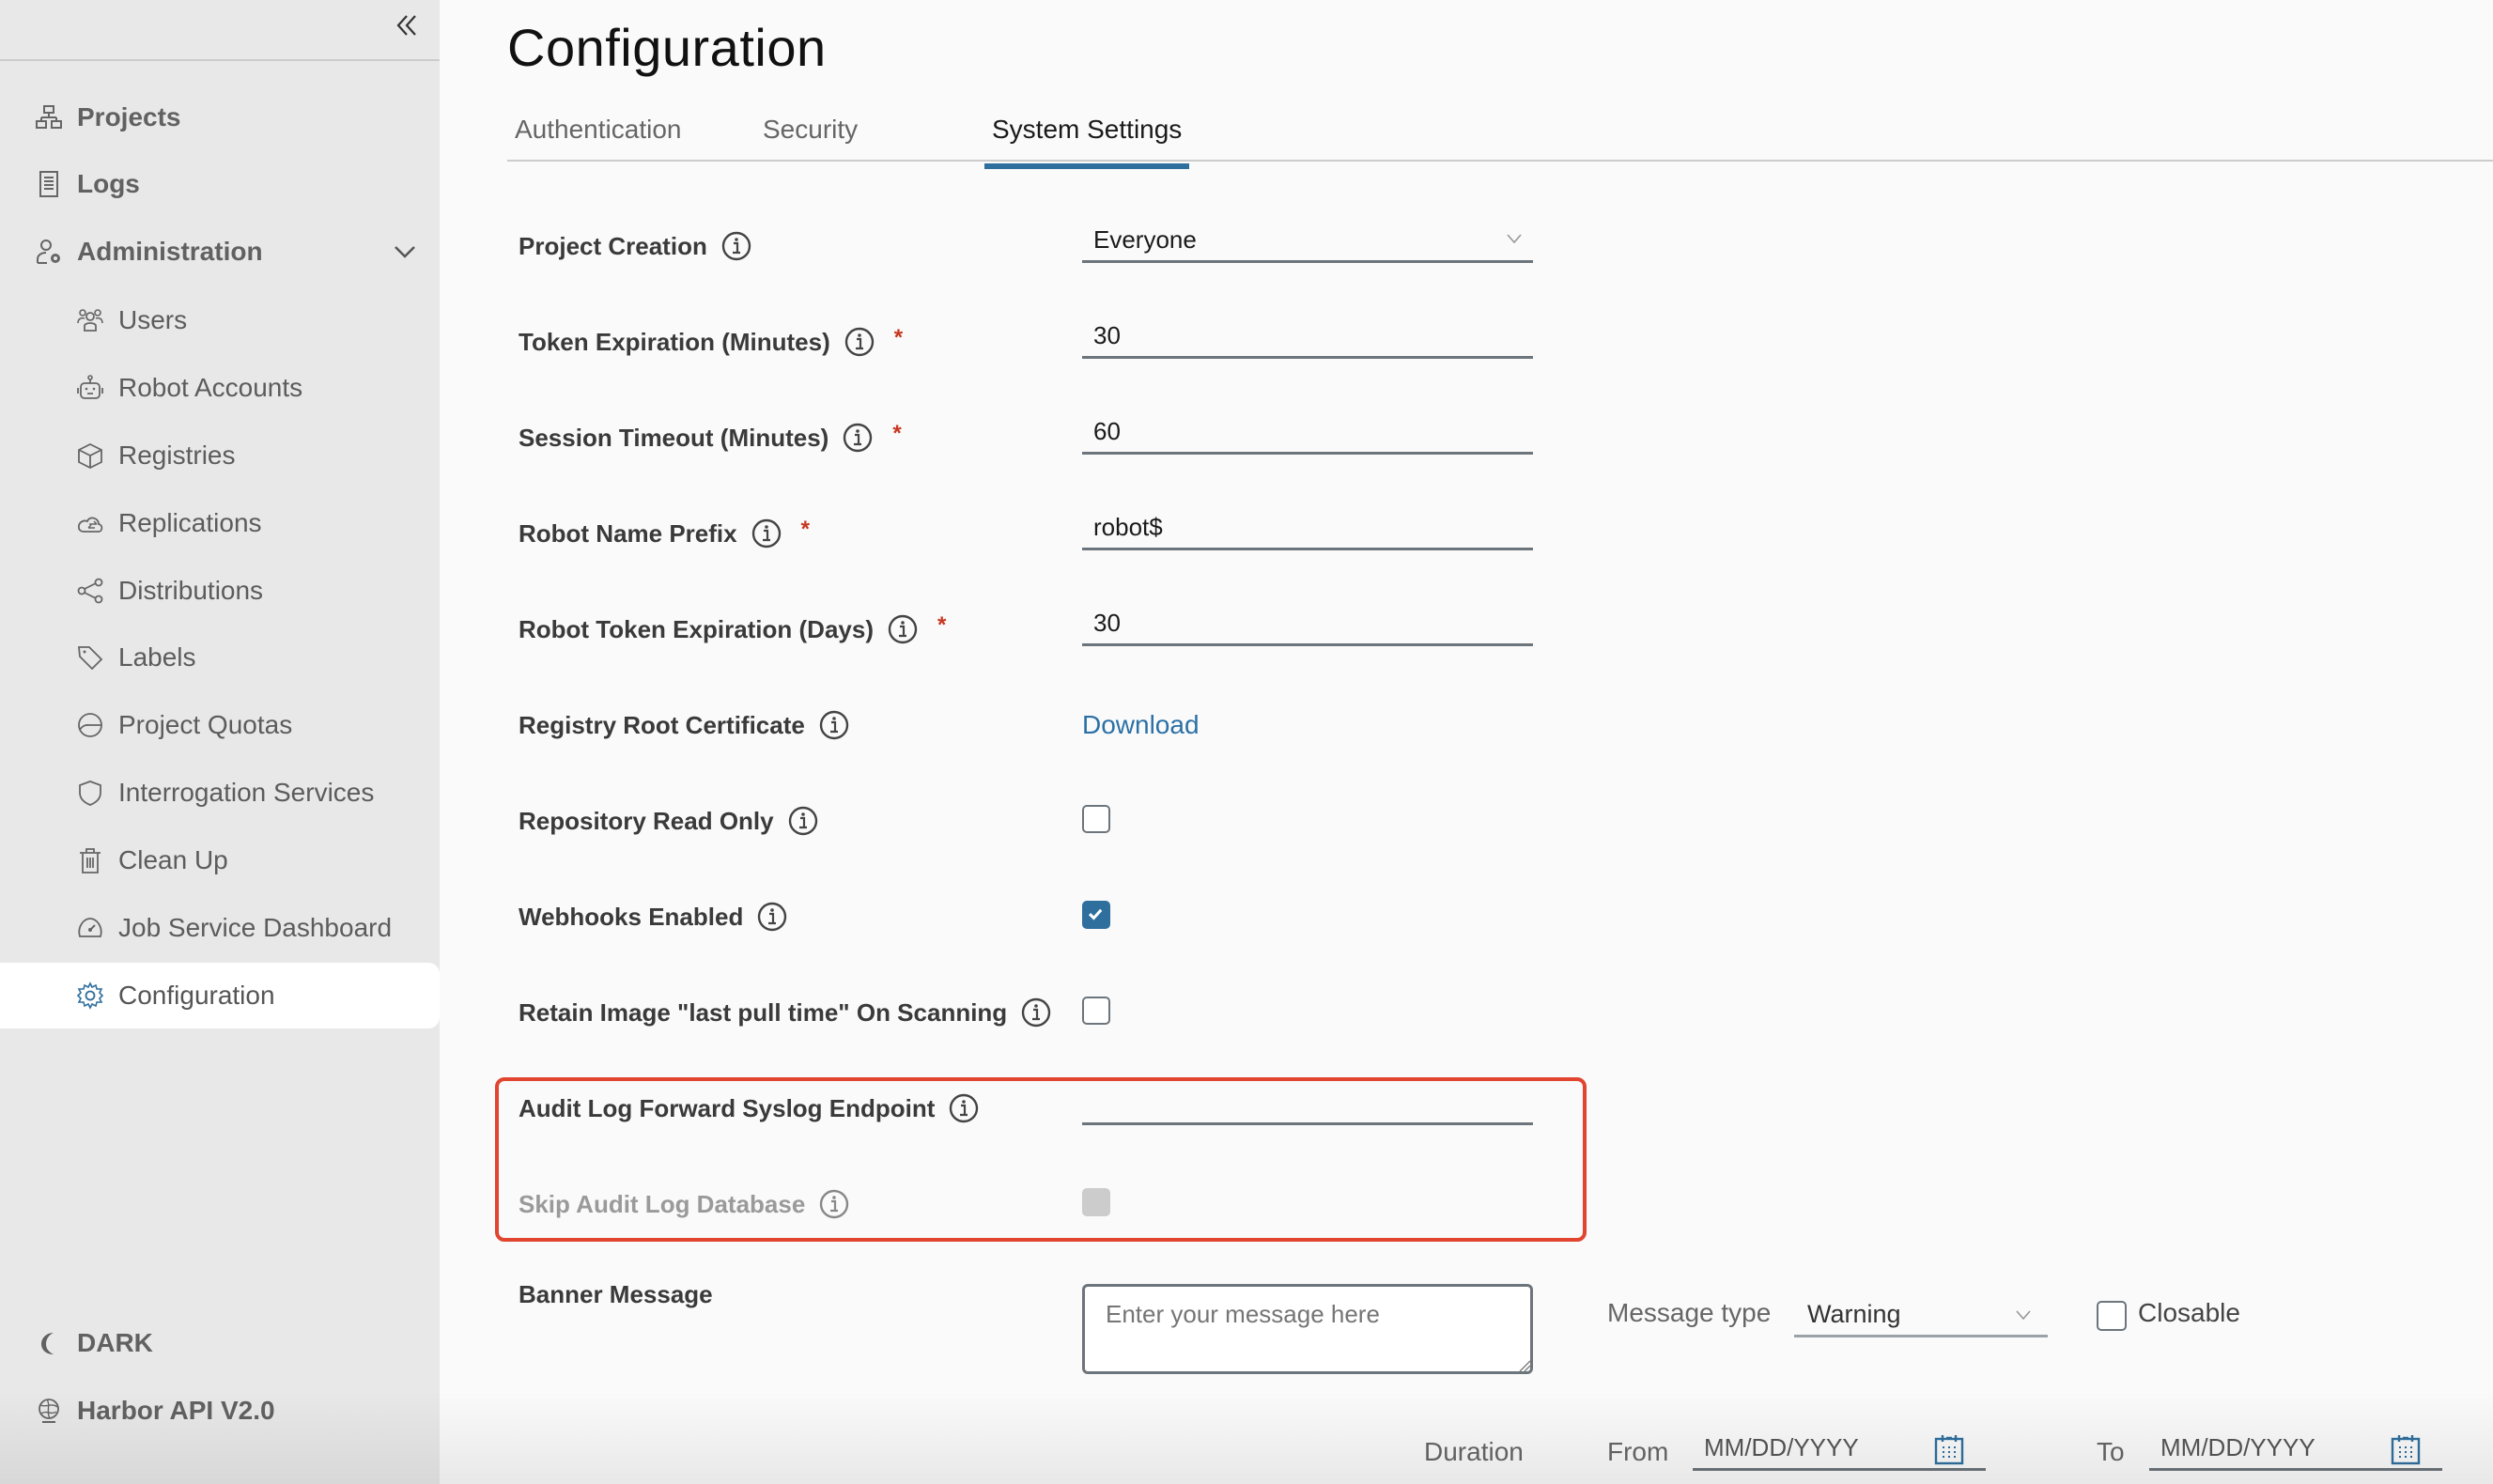  I want to click on cube-icon, so click(90, 456).